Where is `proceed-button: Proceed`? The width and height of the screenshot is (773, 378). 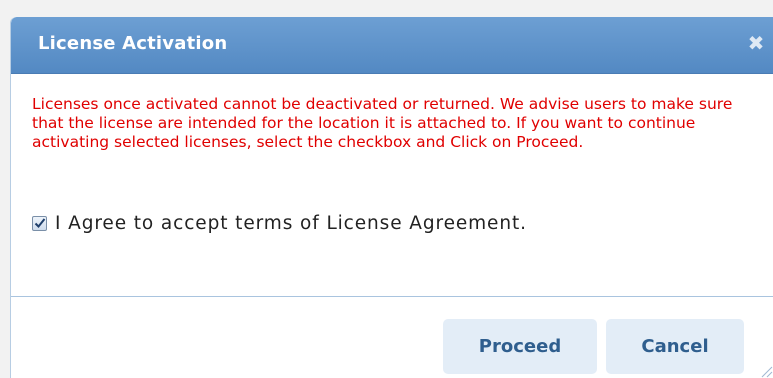
proceed-button: Proceed is located at coordinates (520, 346).